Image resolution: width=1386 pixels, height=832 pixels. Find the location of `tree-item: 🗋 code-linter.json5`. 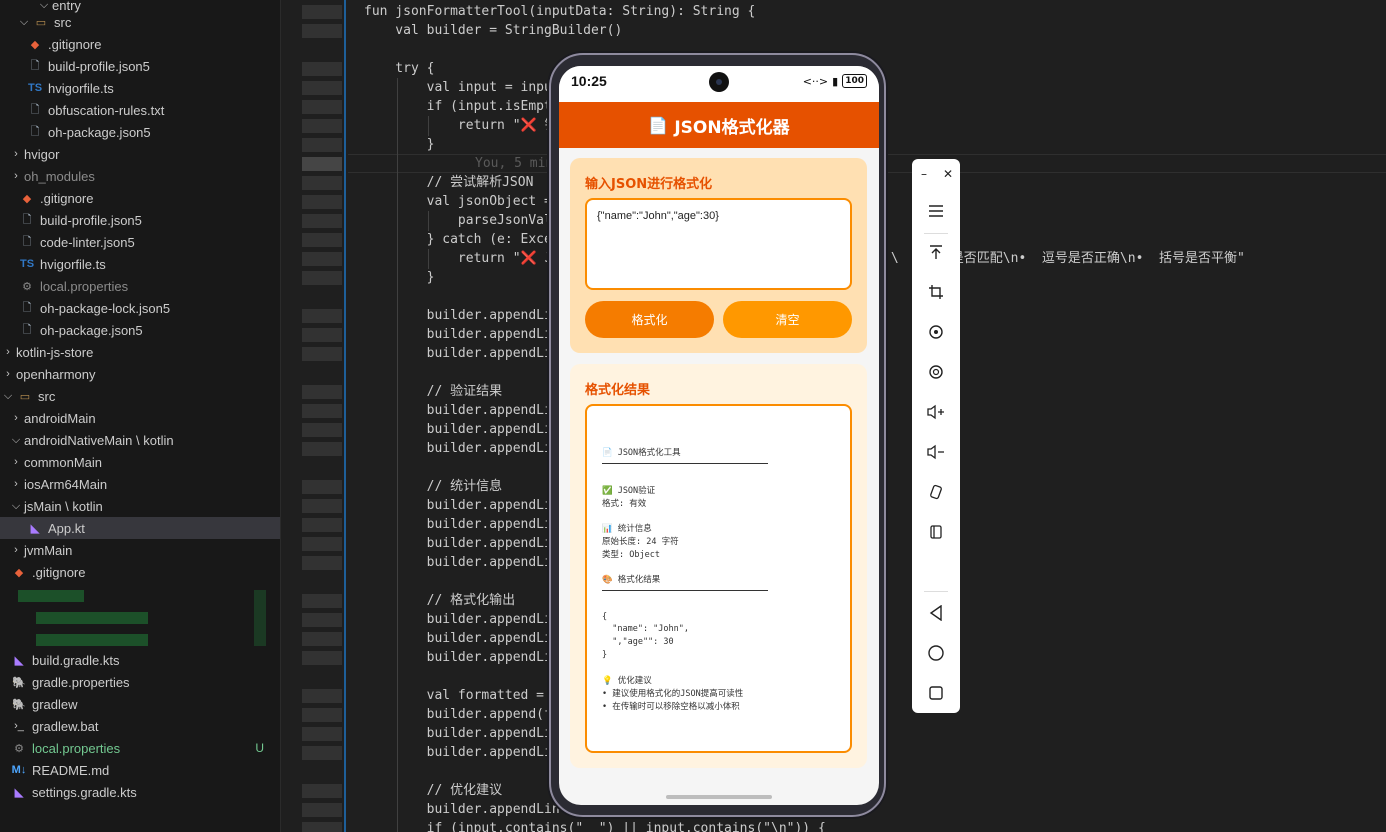

tree-item: 🗋 code-linter.json5 is located at coordinates (140, 242).